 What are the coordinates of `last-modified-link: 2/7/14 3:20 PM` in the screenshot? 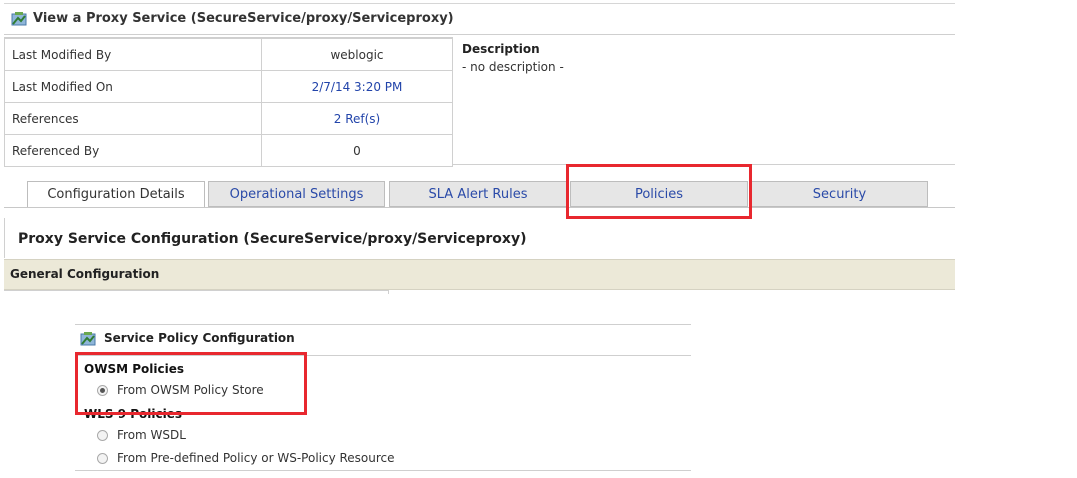 It's located at (357, 86).